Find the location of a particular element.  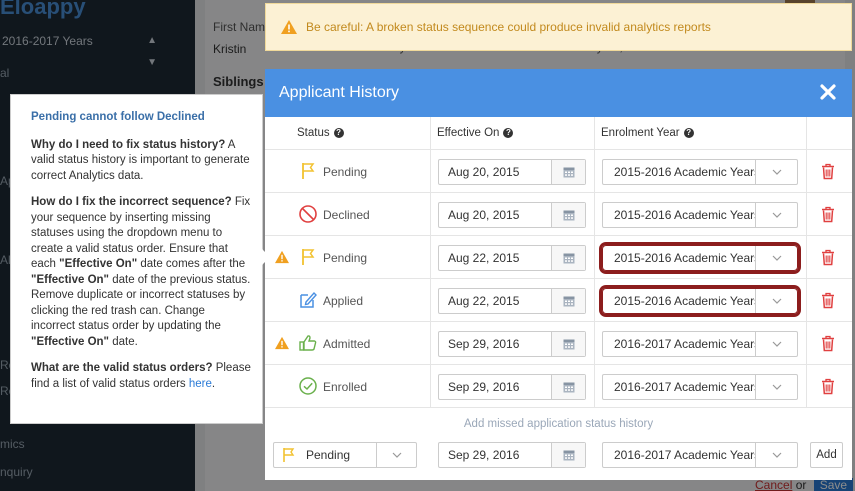

add-year-value: 2016-2017 Academic Years is located at coordinates (684, 455).